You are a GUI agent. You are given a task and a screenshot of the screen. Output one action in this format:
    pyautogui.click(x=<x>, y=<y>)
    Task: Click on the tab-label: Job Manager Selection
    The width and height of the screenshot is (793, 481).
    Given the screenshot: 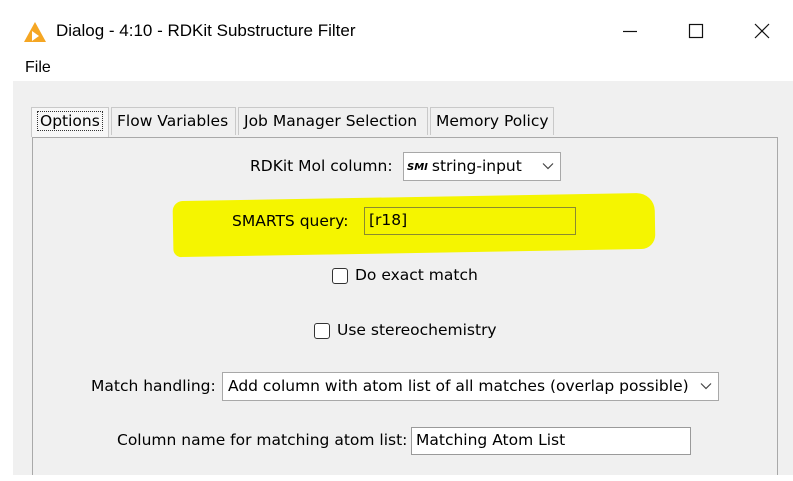 What is the action you would take?
    pyautogui.click(x=331, y=121)
    